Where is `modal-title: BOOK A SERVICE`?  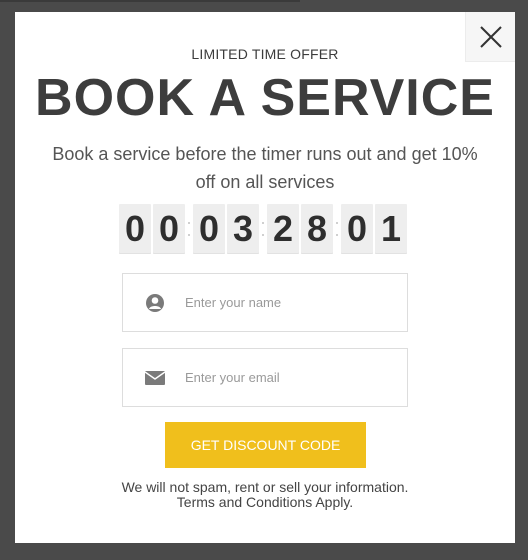 modal-title: BOOK A SERVICE is located at coordinates (265, 98).